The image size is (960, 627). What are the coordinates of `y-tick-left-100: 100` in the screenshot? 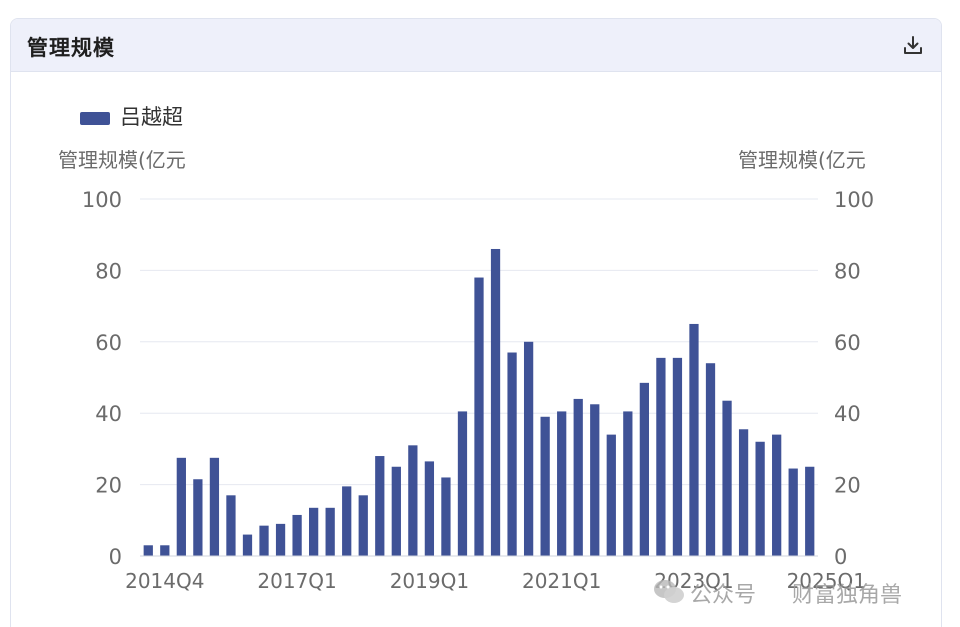 It's located at (102, 200).